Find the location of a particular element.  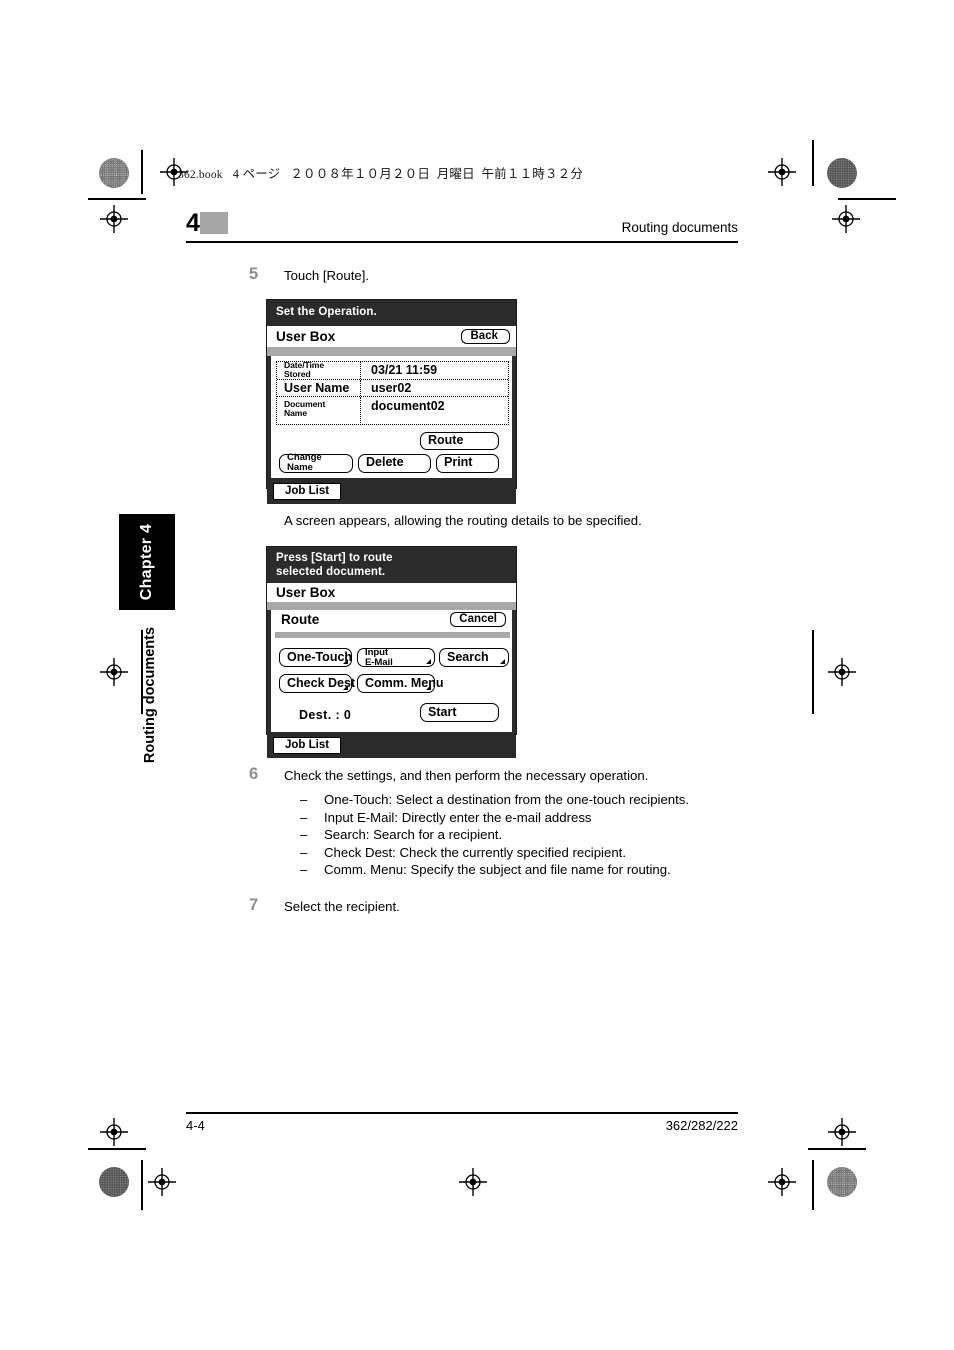

page-title: Routing documents is located at coordinates (679, 227).